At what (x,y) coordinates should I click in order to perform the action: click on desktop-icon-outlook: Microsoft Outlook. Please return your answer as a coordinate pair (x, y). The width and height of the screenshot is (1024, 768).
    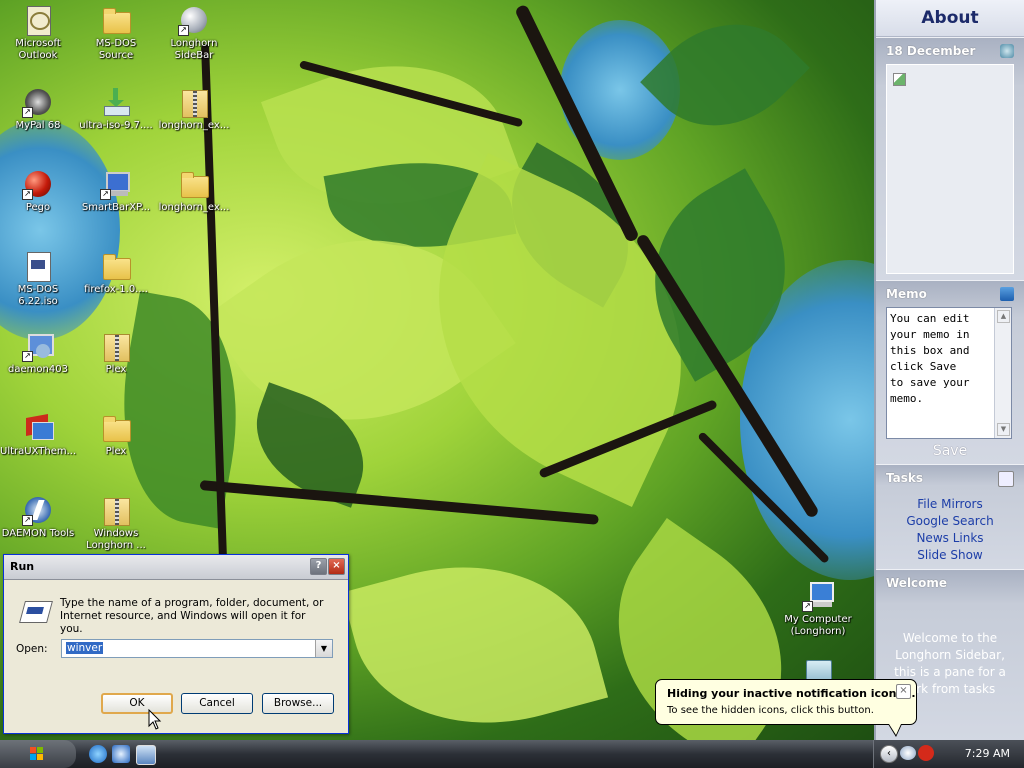
    Looking at the image, I should click on (38, 33).